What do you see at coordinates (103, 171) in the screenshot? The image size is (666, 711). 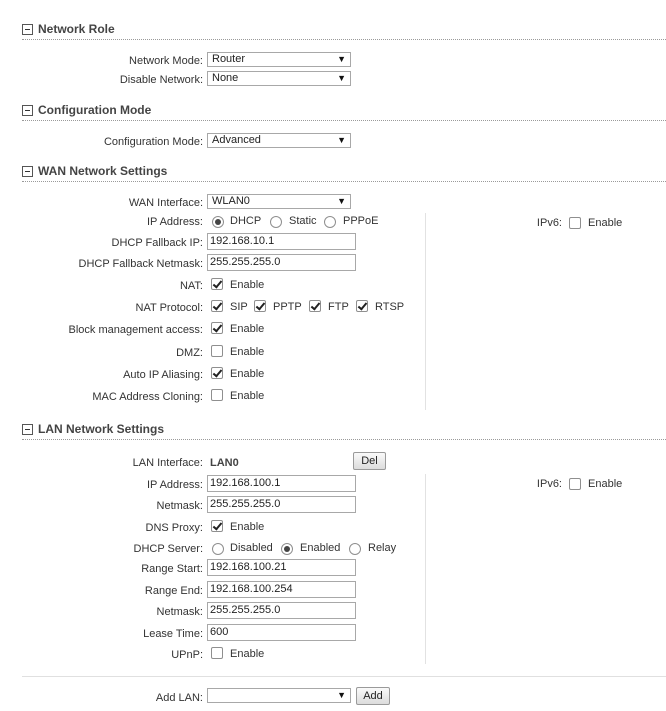 I see `section-title: WAN Network Settings` at bounding box center [103, 171].